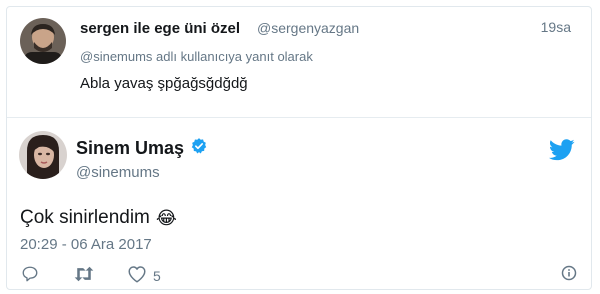 The image size is (600, 294). What do you see at coordinates (196, 56) in the screenshot?
I see `reply-context: @sinemums adlı kullanıcıya yanıt olarak` at bounding box center [196, 56].